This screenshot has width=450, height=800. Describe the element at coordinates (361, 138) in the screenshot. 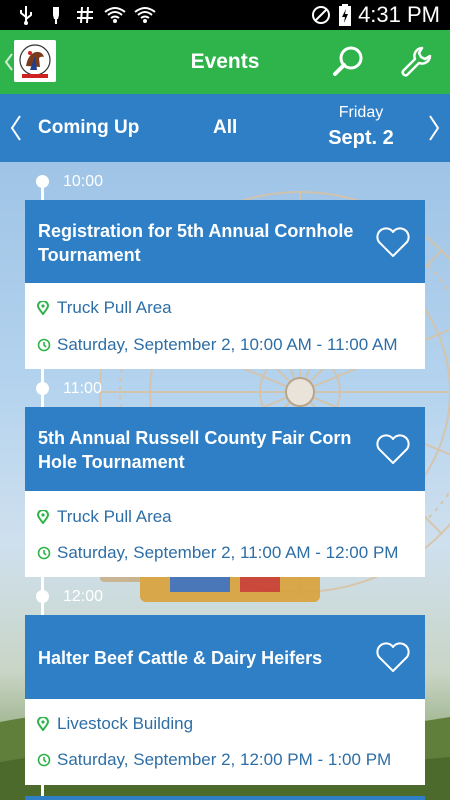

I see `day-date: Sept. 2` at that location.